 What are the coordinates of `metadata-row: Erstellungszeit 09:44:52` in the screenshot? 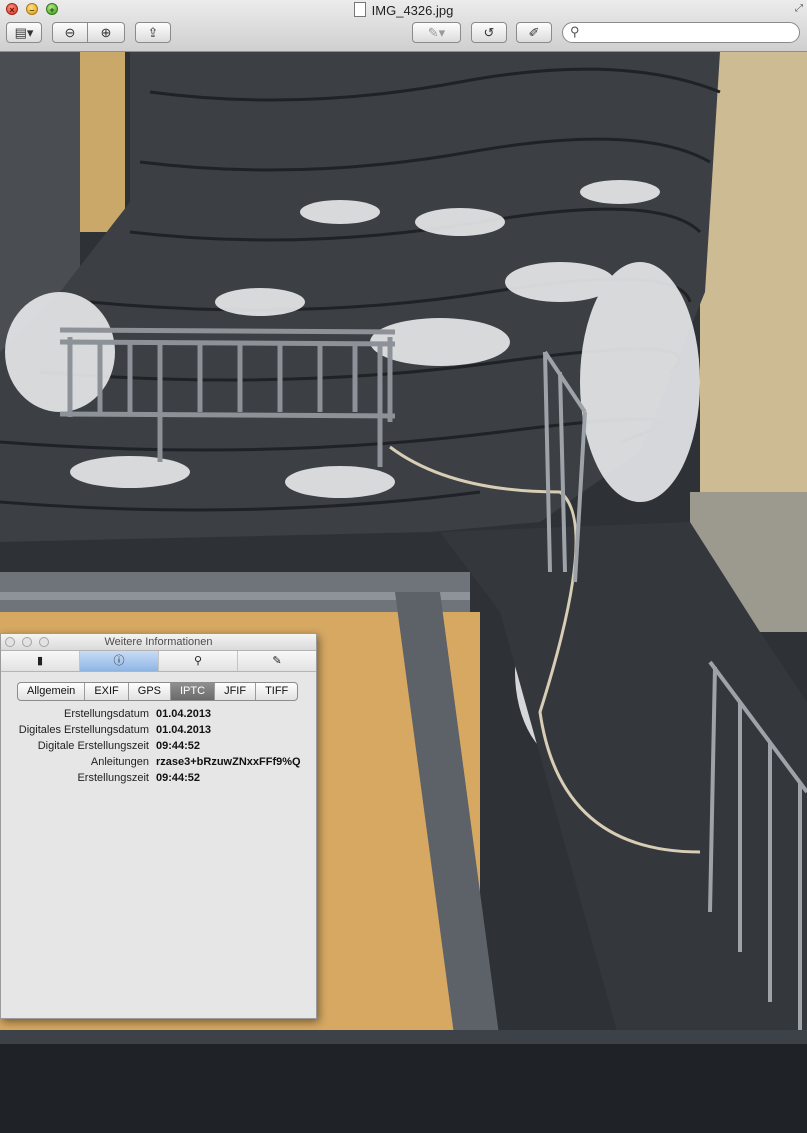 It's located at (159, 778).